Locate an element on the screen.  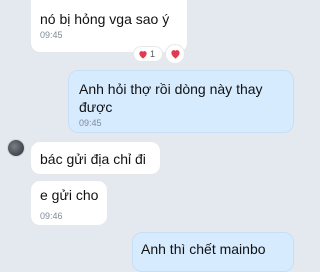
message-bubble-incoming: e gửi cho 09:46 is located at coordinates (69, 203).